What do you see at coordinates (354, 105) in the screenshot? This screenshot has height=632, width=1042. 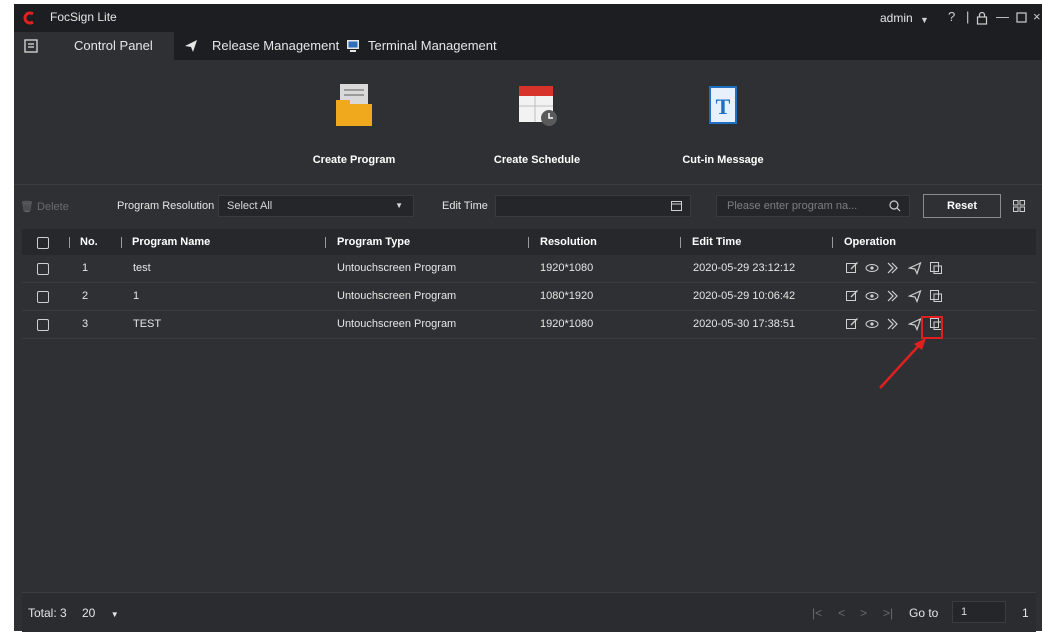 I see `folder-document-icon` at bounding box center [354, 105].